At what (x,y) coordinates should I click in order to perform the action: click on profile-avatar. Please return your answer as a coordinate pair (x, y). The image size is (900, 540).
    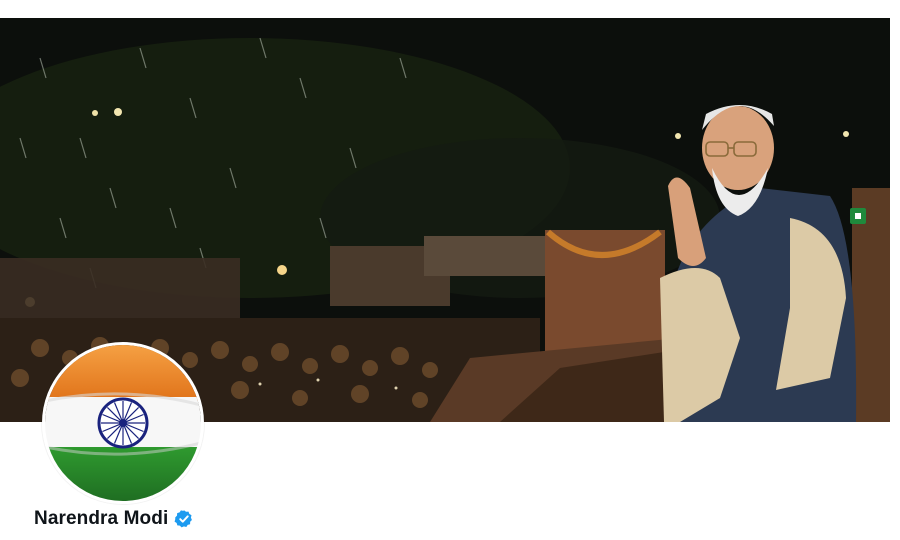
    Looking at the image, I should click on (123, 423).